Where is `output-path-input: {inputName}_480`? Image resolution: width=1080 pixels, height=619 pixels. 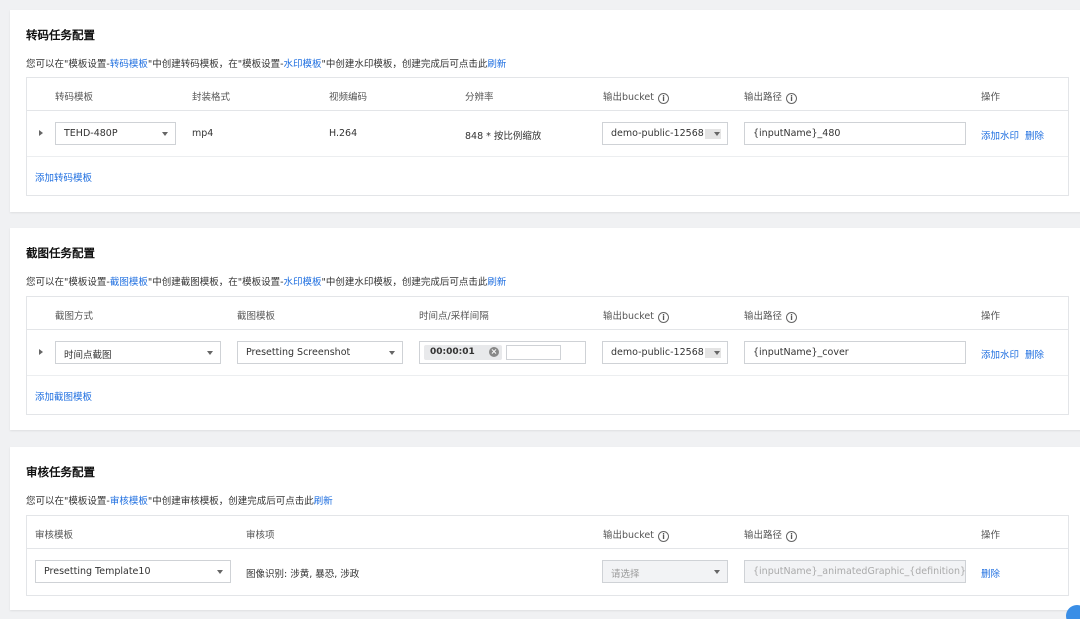
output-path-input: {inputName}_480 is located at coordinates (855, 133).